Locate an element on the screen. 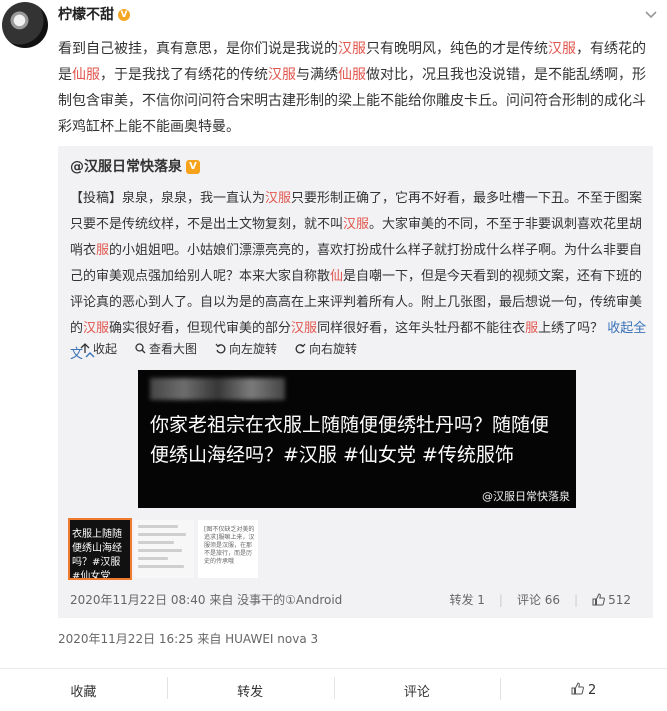 This screenshot has width=667, height=711. thumbnail-3: [图不仅缺乏对美的追求]服嘛上来，汉服须是汉服，在那不是旅行，而是历史的传承哦 is located at coordinates (228, 549).